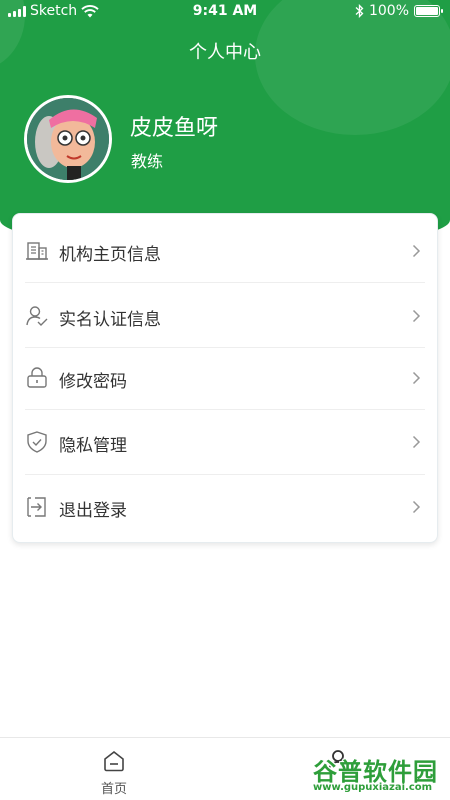 The height and width of the screenshot is (800, 450). I want to click on menu-item-change-password: 修改密码, so click(226, 377).